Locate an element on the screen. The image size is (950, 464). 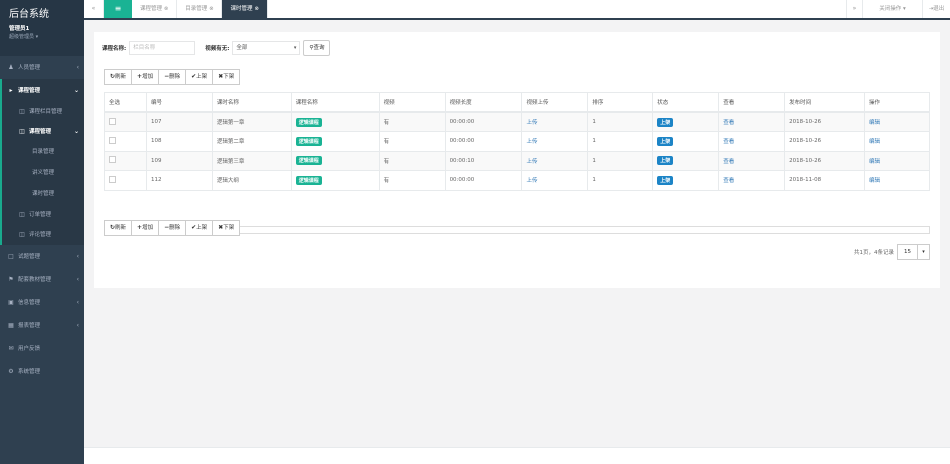
video-filter-select: 全部 ▾ is located at coordinates (266, 48).